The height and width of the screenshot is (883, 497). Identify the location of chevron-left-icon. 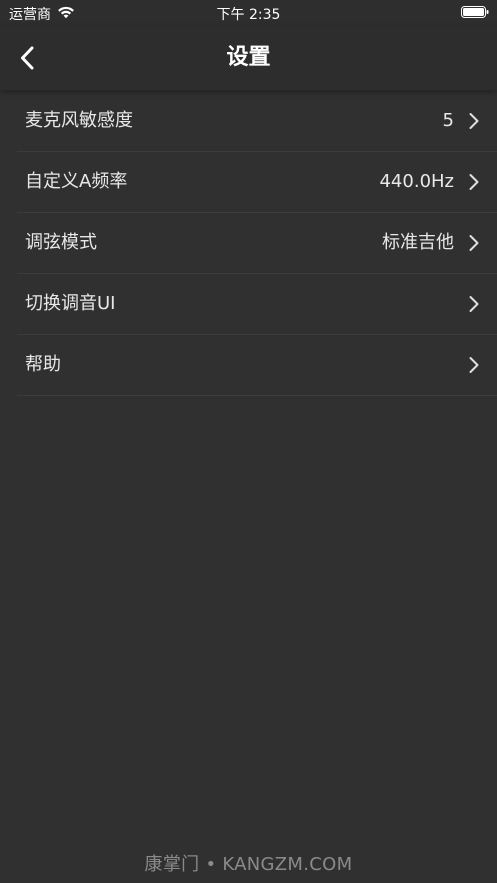
(27, 58).